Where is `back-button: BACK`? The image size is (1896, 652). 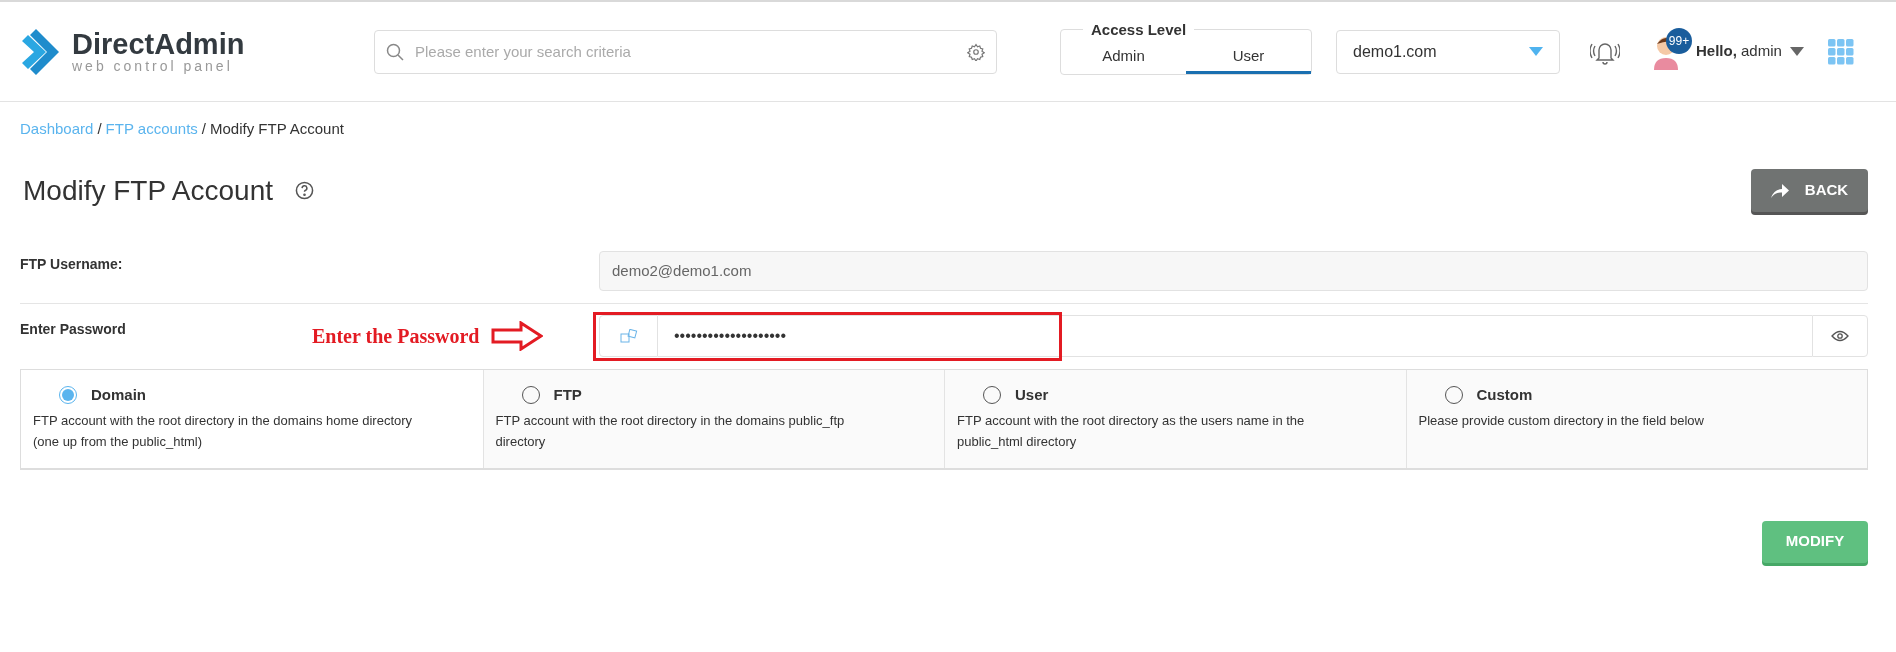
back-button: BACK is located at coordinates (1809, 190).